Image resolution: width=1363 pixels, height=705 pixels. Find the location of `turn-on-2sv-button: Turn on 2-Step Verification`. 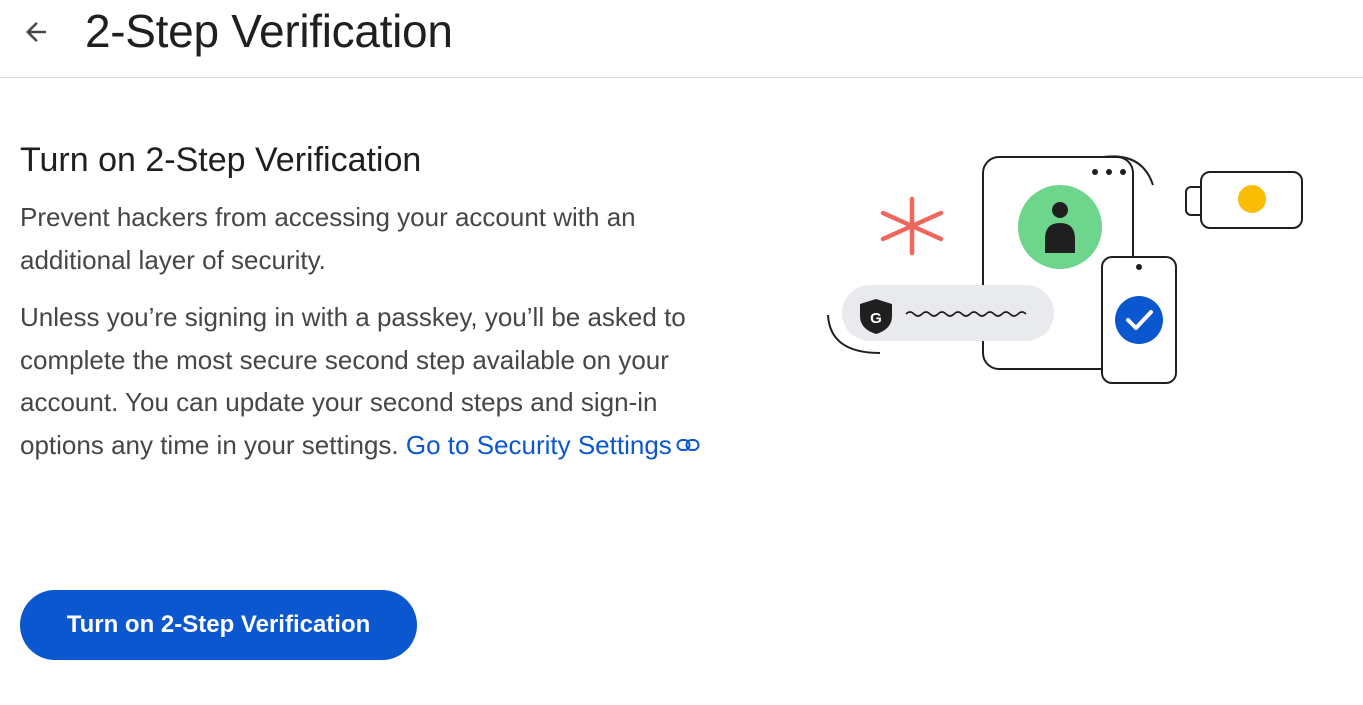

turn-on-2sv-button: Turn on 2-Step Verification is located at coordinates (218, 625).